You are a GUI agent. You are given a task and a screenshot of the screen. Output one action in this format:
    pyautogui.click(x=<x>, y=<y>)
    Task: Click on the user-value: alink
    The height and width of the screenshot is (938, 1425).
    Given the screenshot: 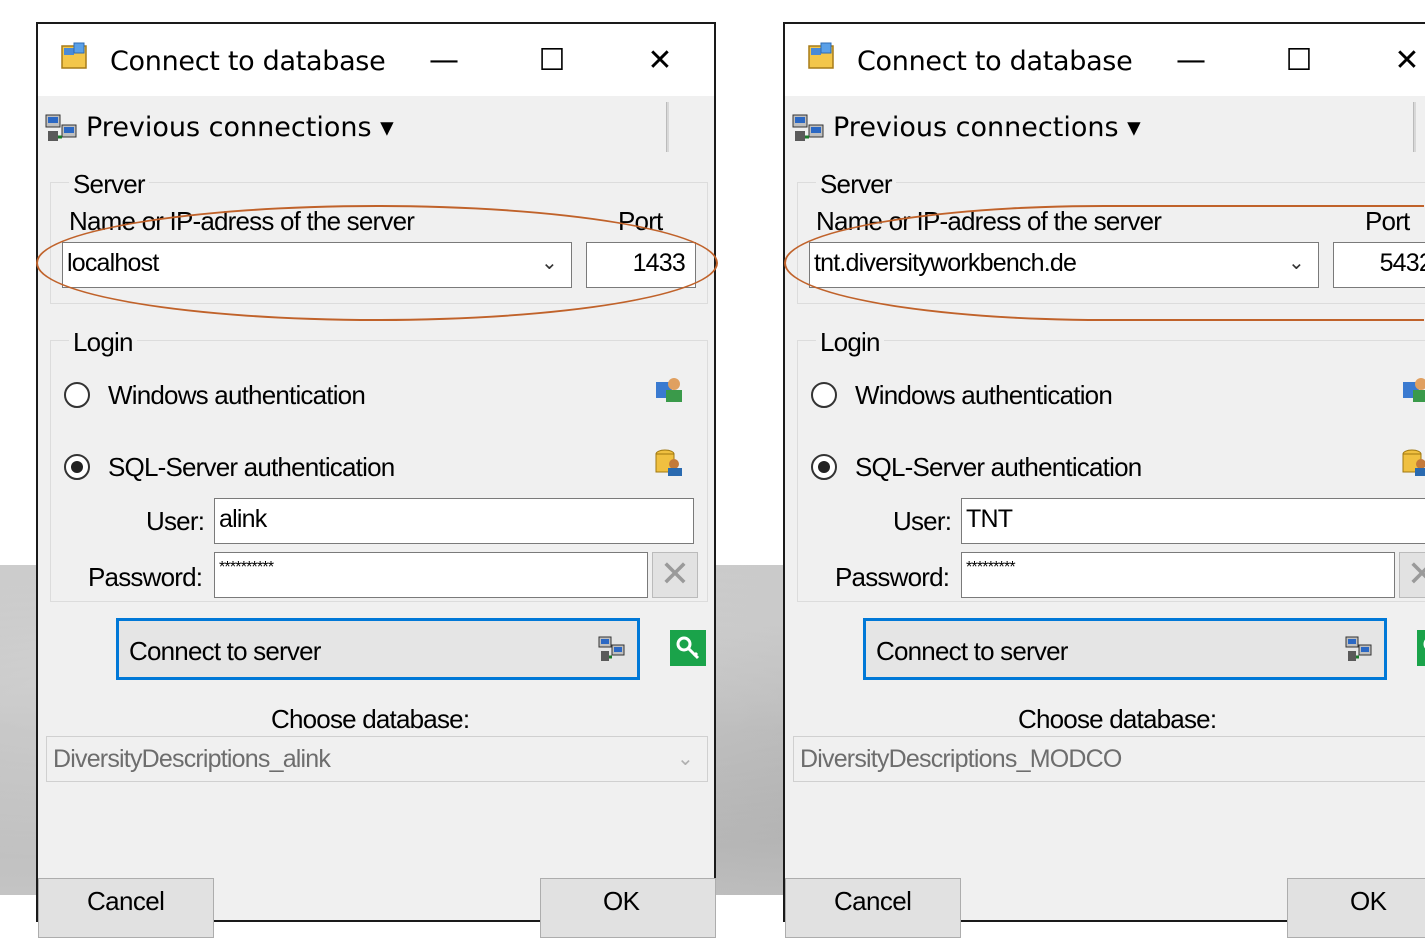 What is the action you would take?
    pyautogui.click(x=243, y=519)
    